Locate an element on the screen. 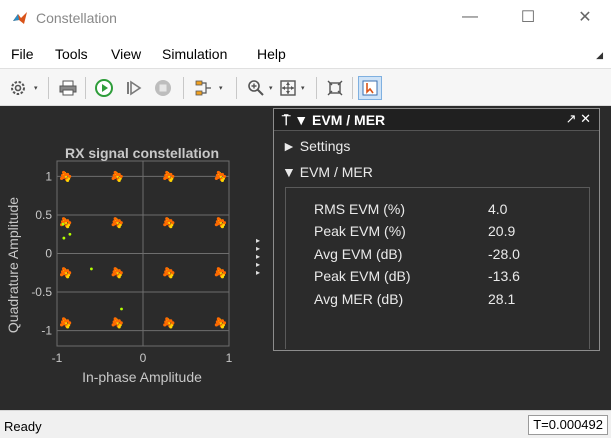 The image size is (611, 438). y-tick-label: 0.5 is located at coordinates (43, 215).